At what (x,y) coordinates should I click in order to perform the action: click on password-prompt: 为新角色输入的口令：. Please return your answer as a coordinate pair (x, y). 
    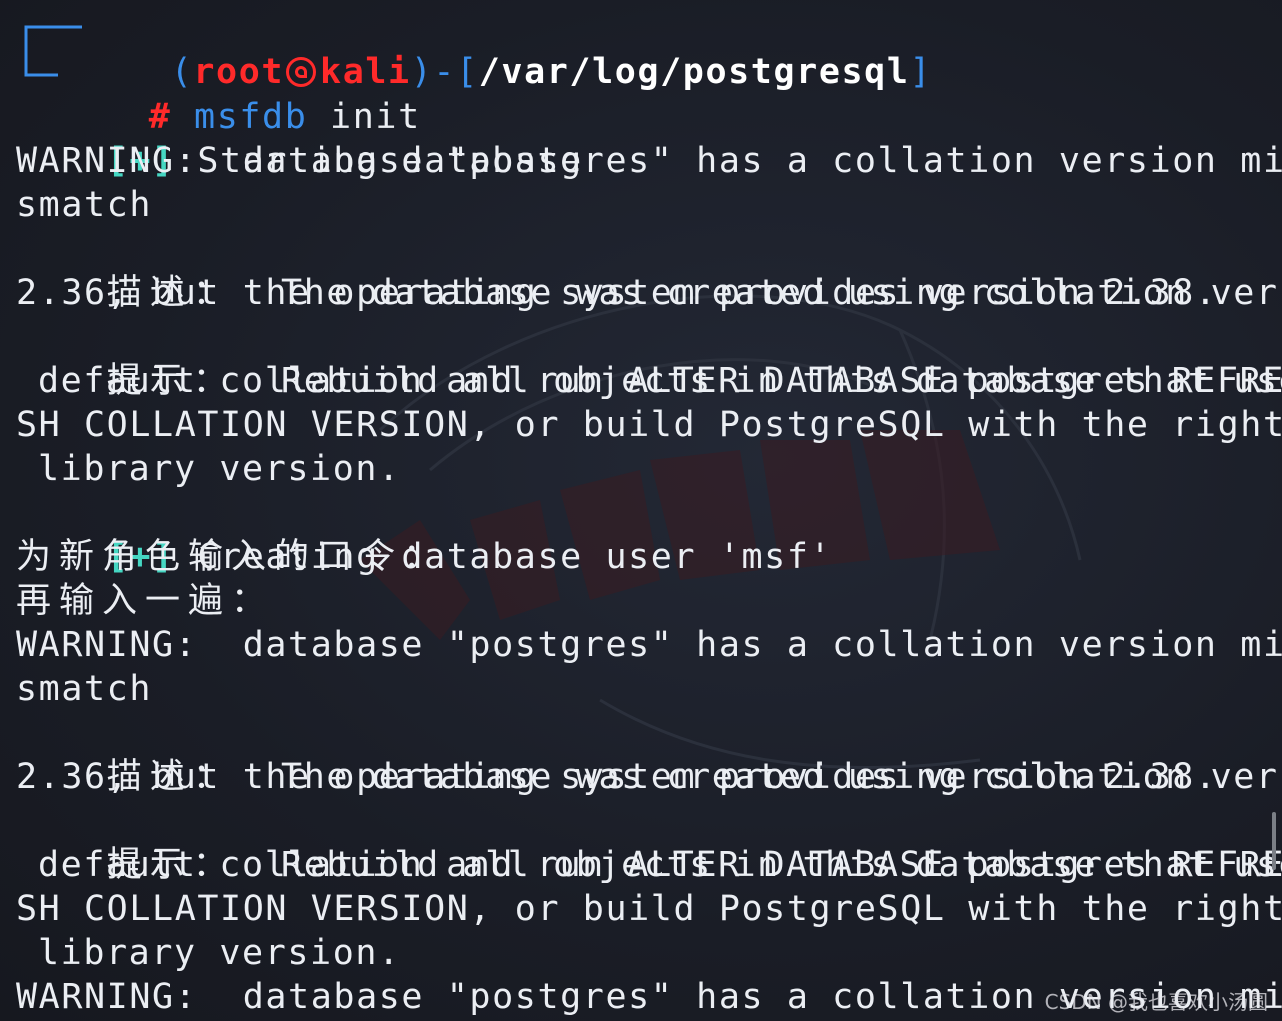
    Looking at the image, I should click on (231, 557).